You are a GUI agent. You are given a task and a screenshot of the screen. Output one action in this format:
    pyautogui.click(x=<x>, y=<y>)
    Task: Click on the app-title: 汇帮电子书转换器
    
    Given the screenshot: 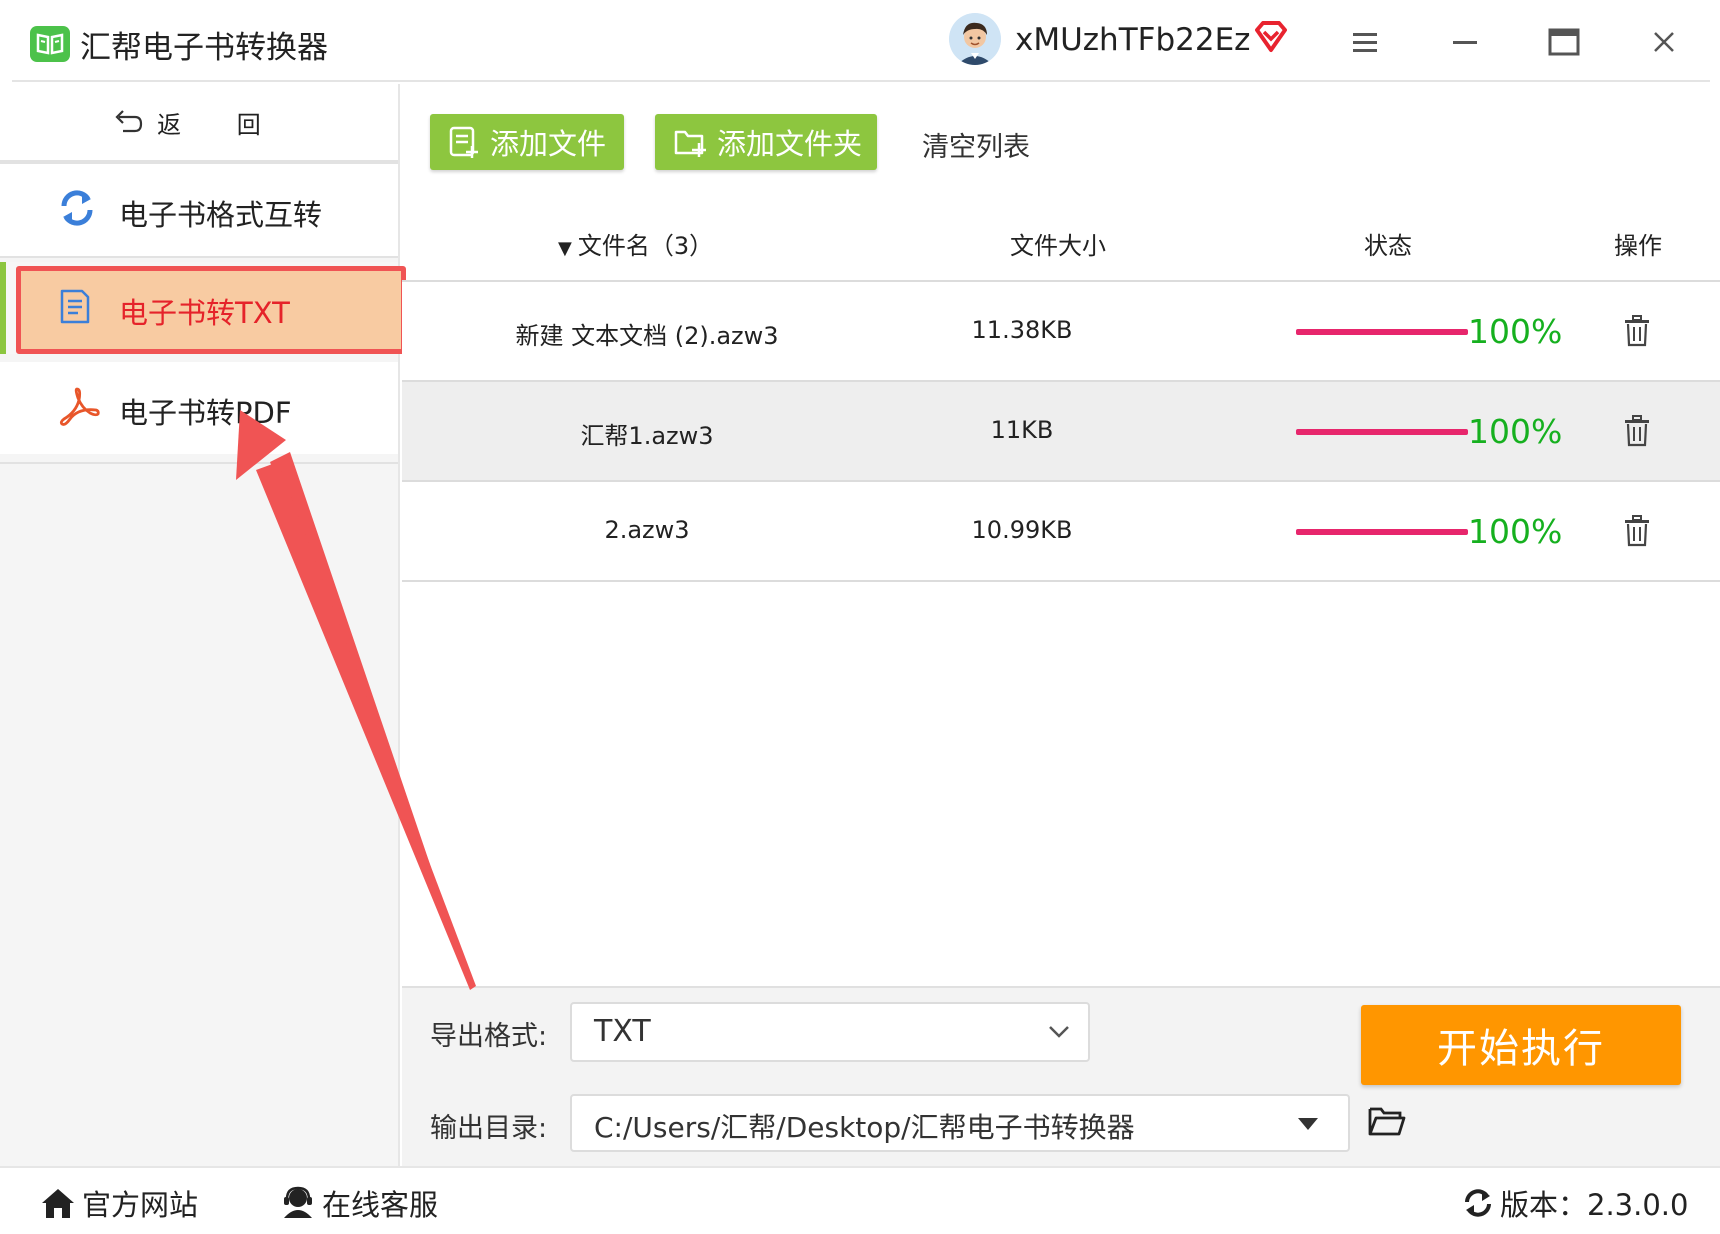 What is the action you would take?
    pyautogui.click(x=204, y=48)
    